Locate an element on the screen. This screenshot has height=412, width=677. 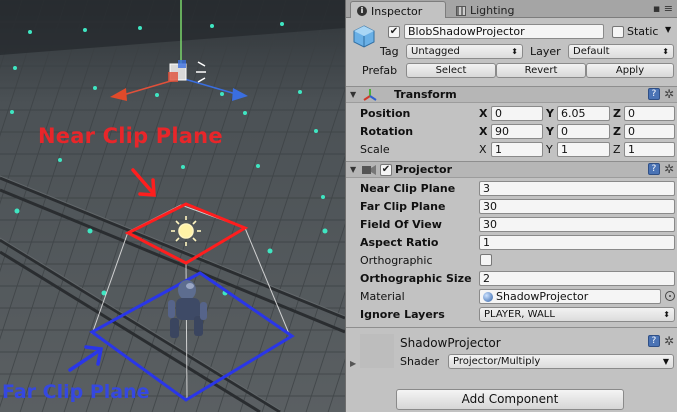
near-clip-label: Near Clip Plane is located at coordinates (408, 188).